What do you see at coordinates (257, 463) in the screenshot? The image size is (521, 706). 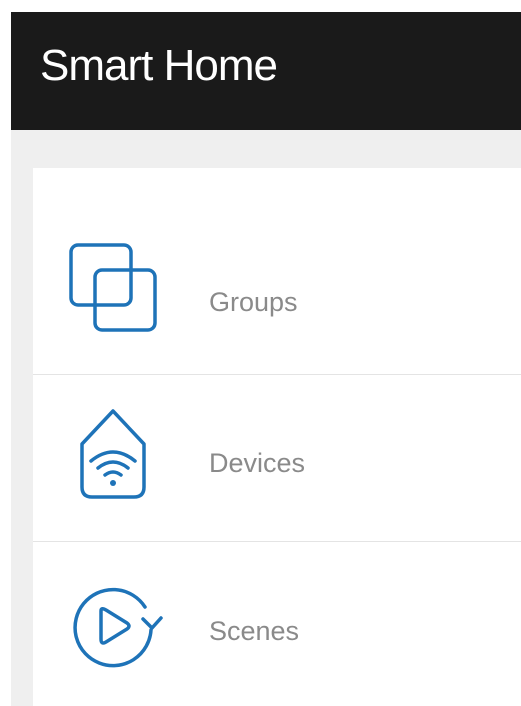 I see `menu-item-label: Devices` at bounding box center [257, 463].